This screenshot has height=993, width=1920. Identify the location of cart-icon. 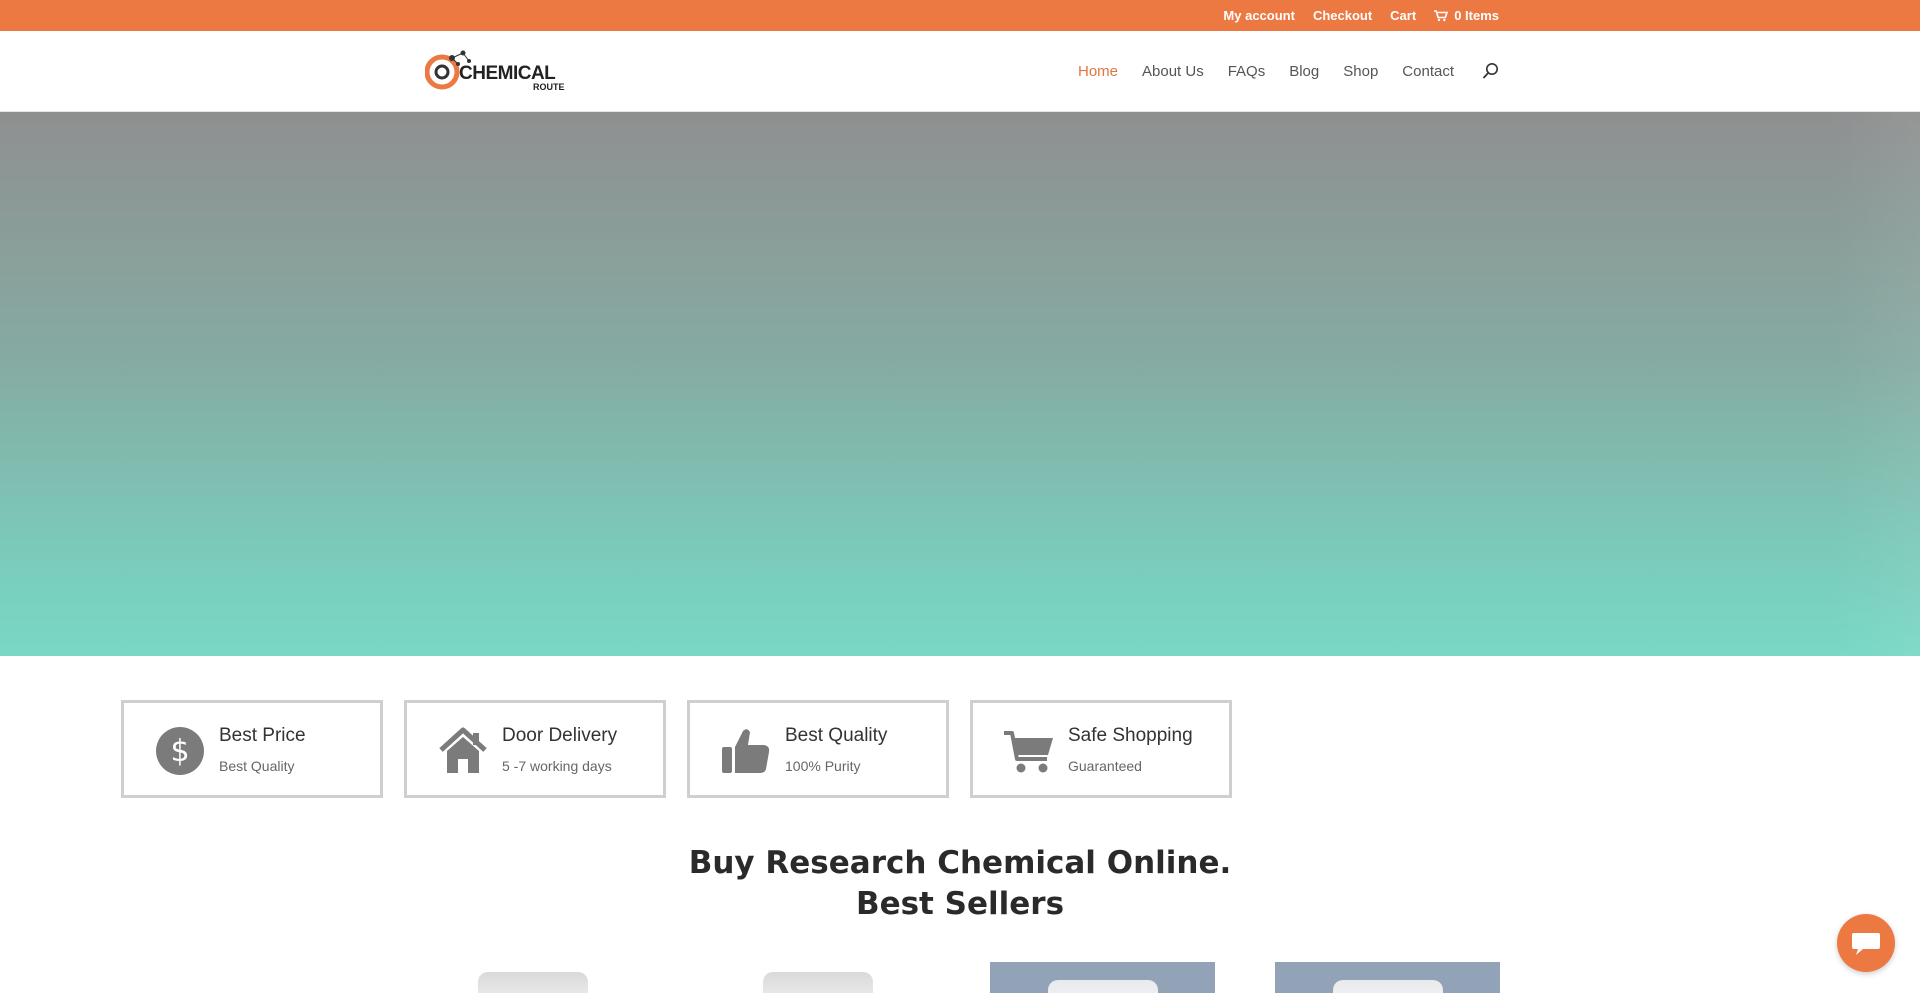
(1441, 15).